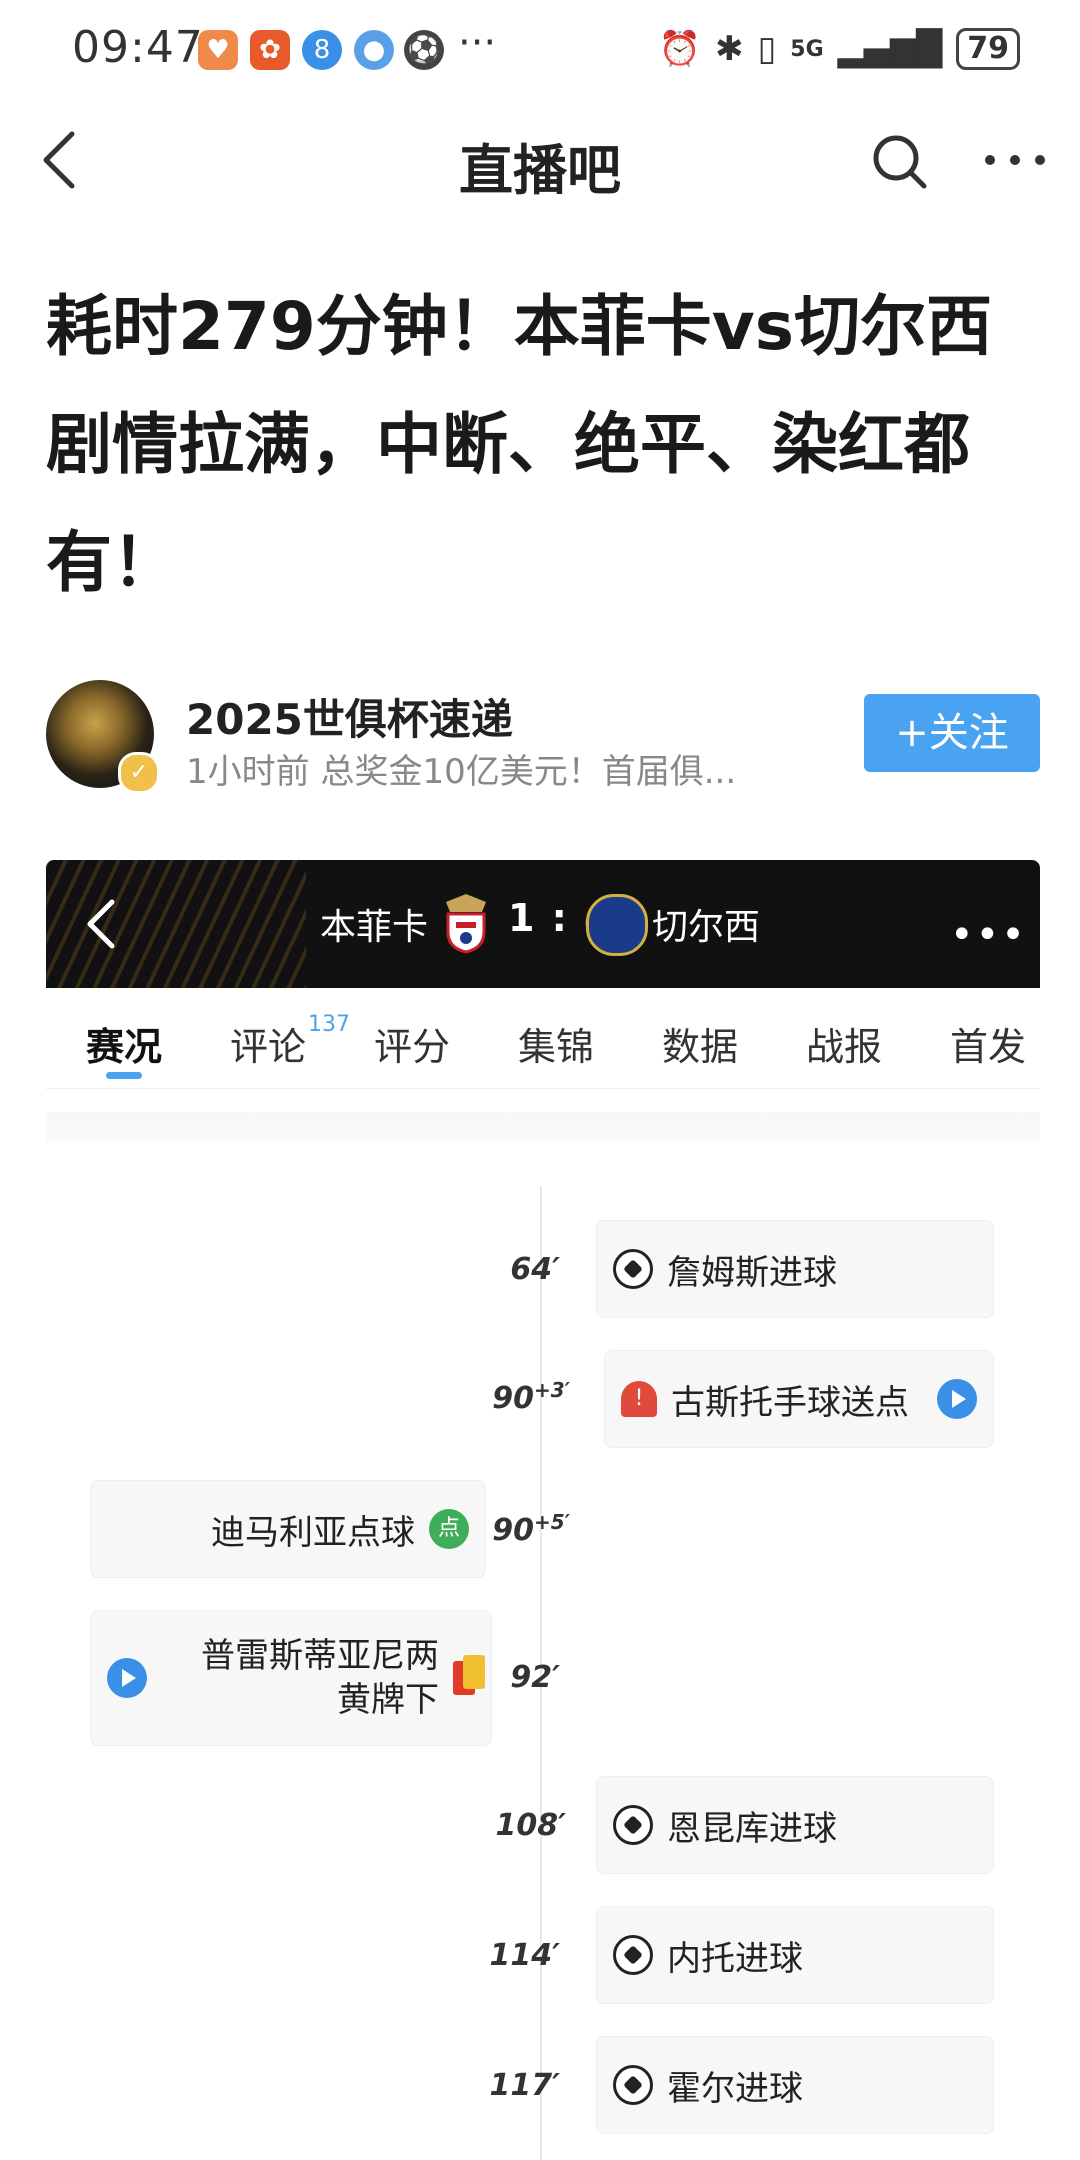 This screenshot has width=1080, height=2160. Describe the element at coordinates (477, 43) in the screenshot. I see `more-notifications-icon: ···` at that location.